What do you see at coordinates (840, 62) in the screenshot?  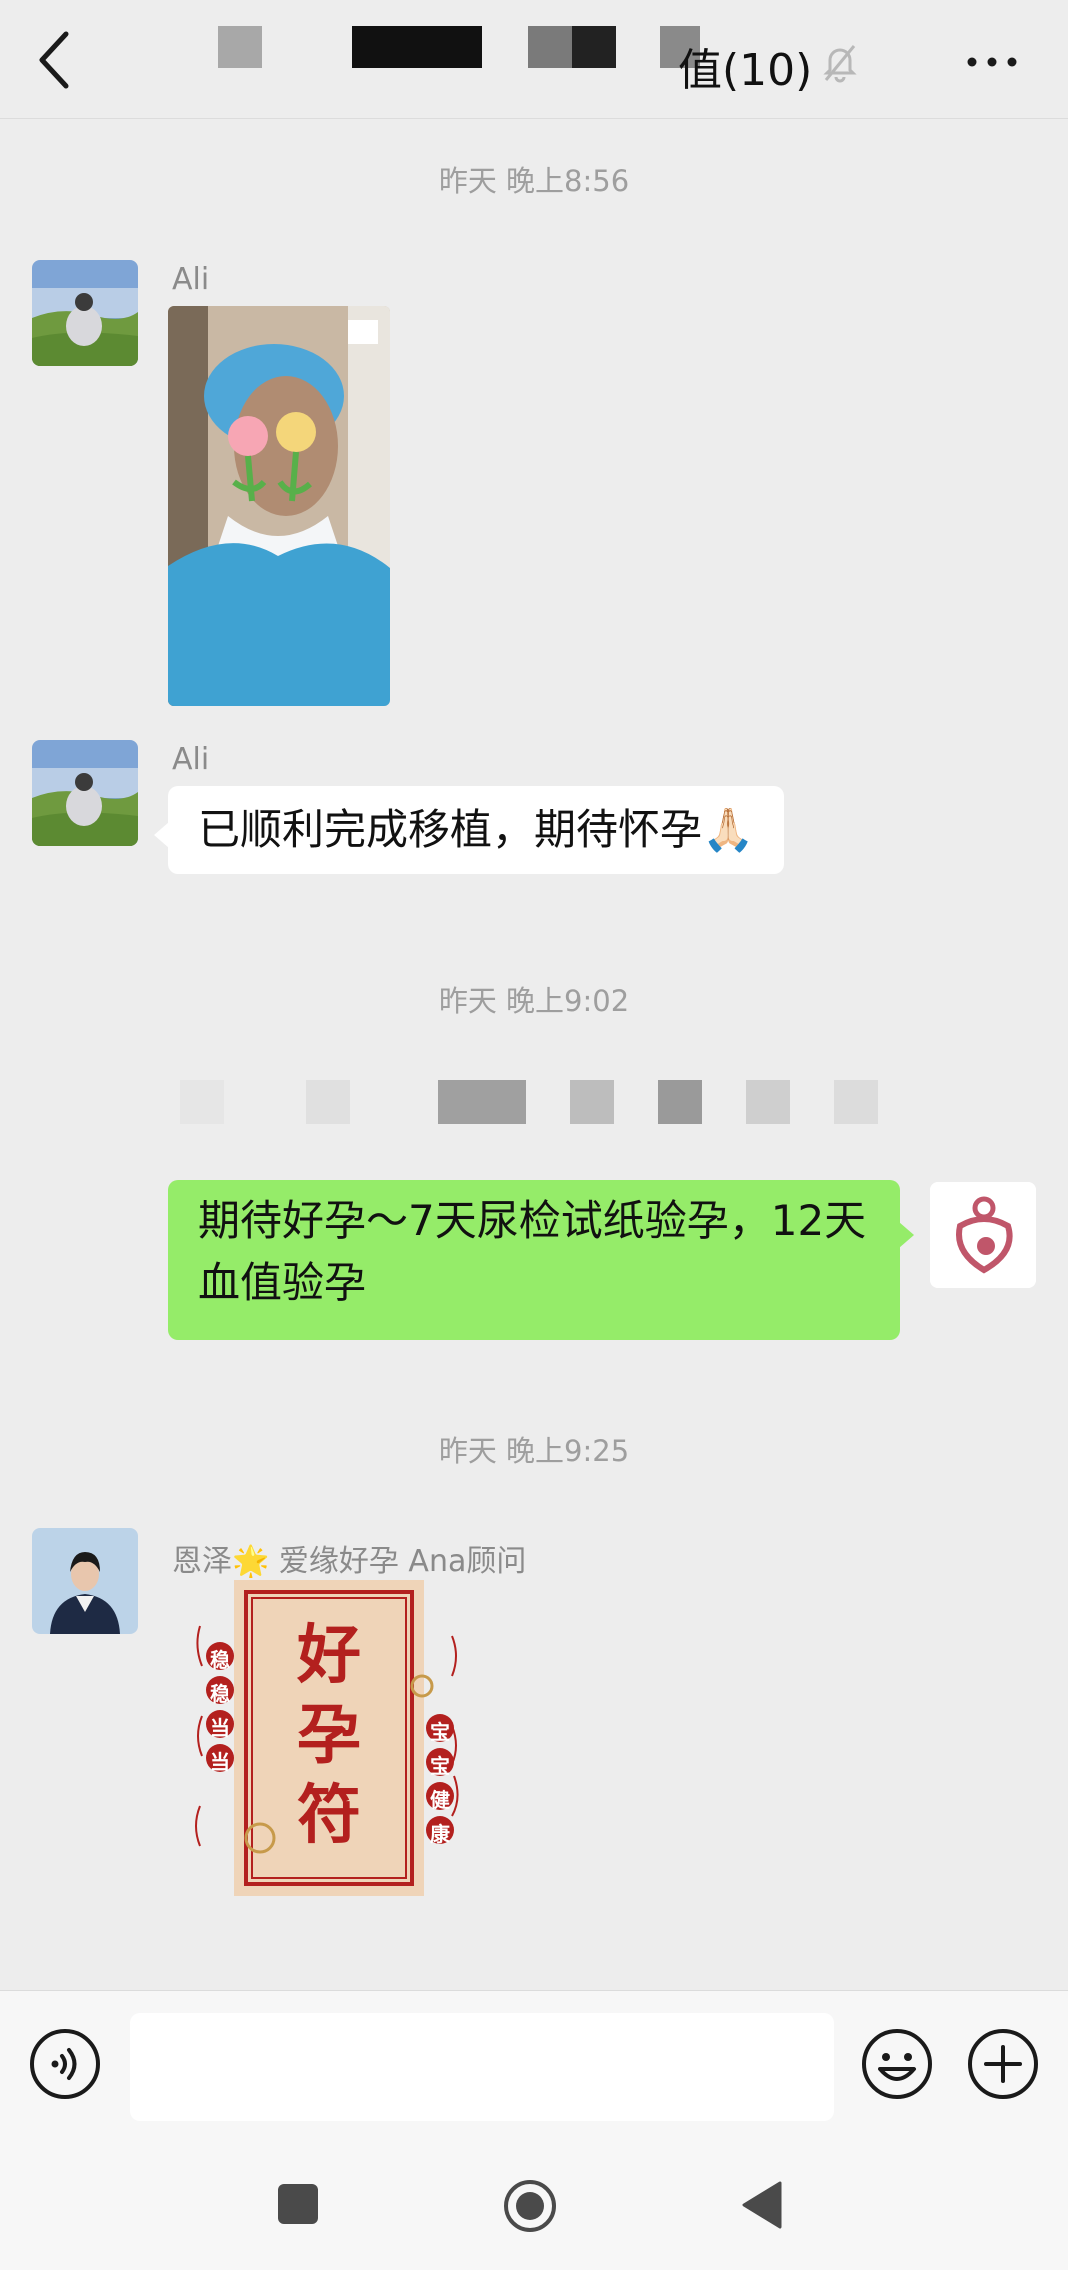 I see `bell-off-icon` at bounding box center [840, 62].